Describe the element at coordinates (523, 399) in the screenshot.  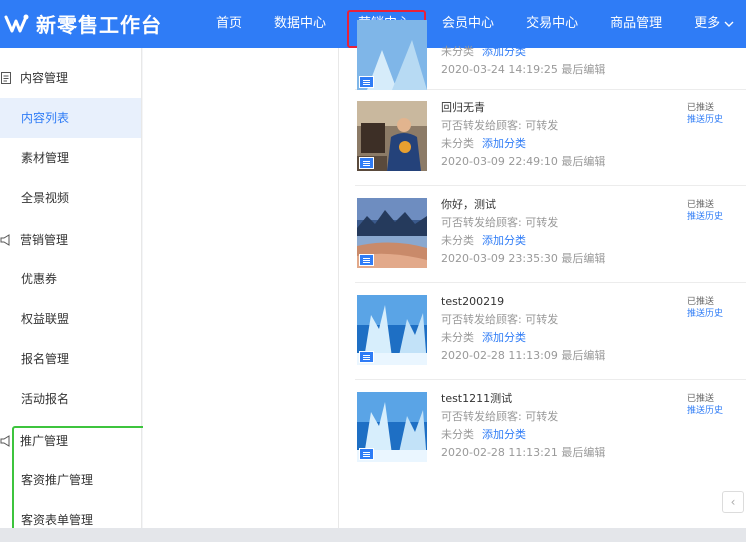
I see `article-title: test1211测试` at that location.